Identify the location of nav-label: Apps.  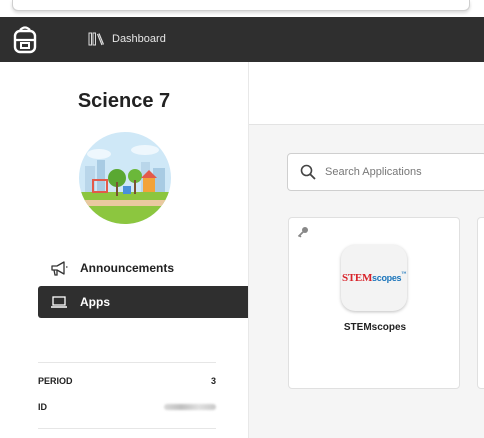
(95, 302).